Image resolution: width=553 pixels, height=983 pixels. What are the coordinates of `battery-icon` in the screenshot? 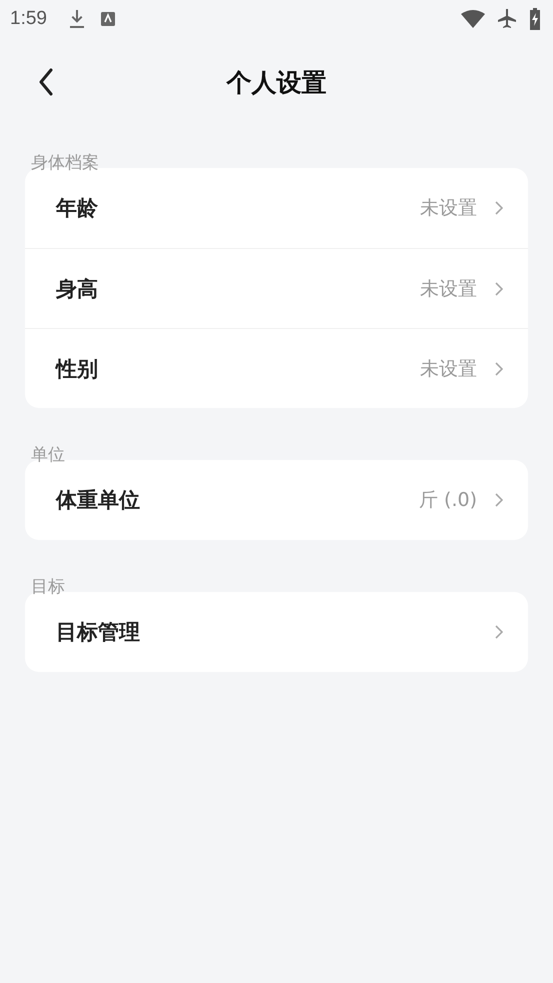 It's located at (535, 19).